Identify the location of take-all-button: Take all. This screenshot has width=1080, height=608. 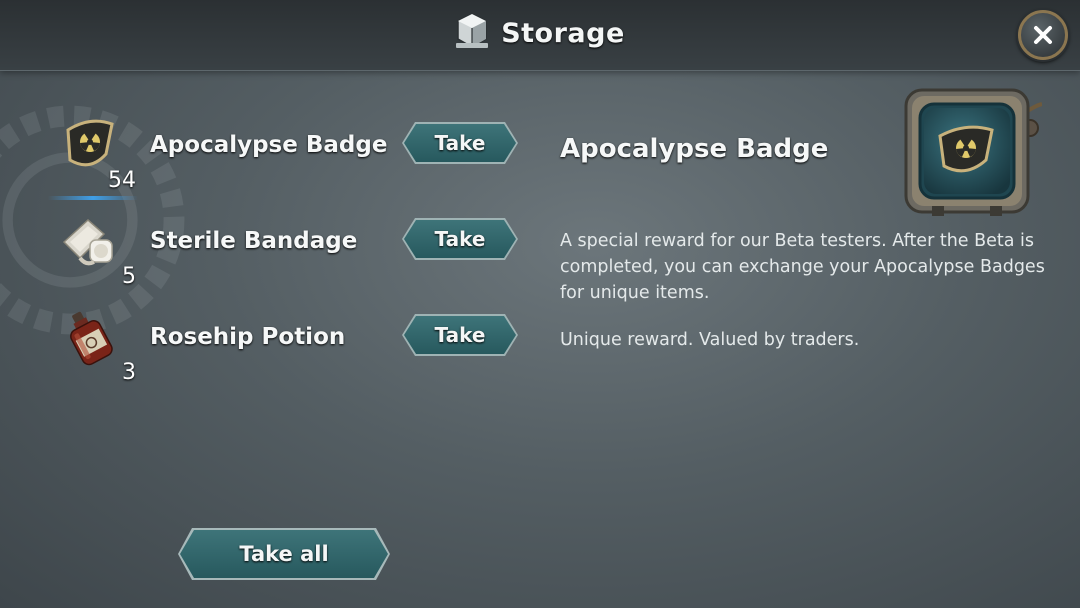
(284, 554).